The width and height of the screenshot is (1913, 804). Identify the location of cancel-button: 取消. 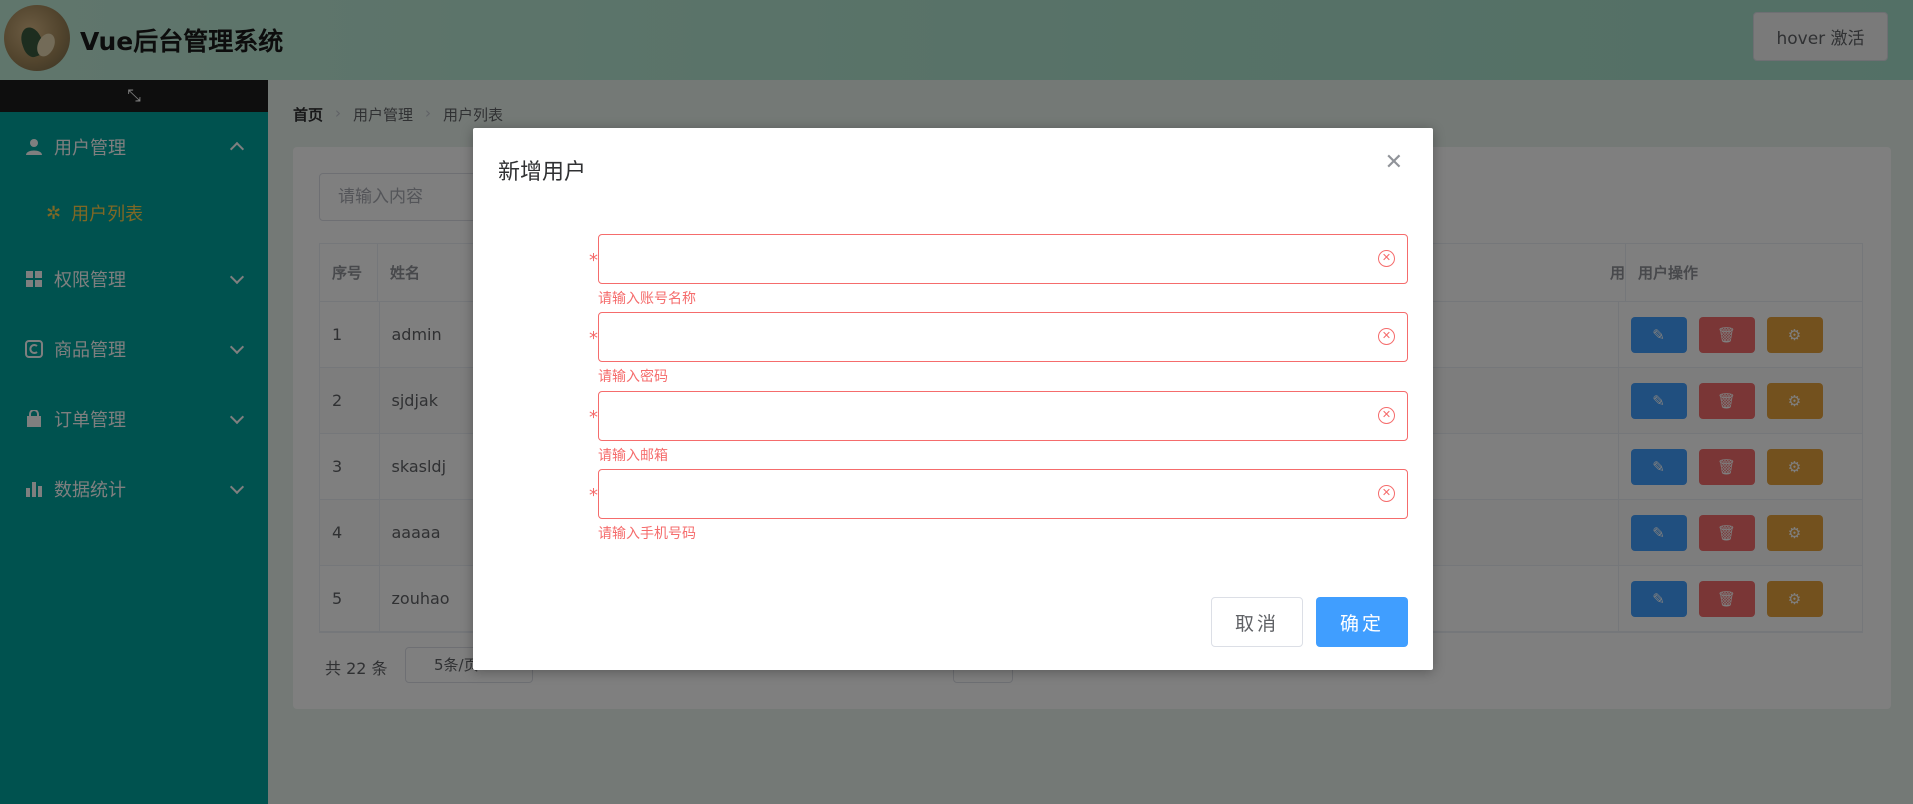
(1257, 622).